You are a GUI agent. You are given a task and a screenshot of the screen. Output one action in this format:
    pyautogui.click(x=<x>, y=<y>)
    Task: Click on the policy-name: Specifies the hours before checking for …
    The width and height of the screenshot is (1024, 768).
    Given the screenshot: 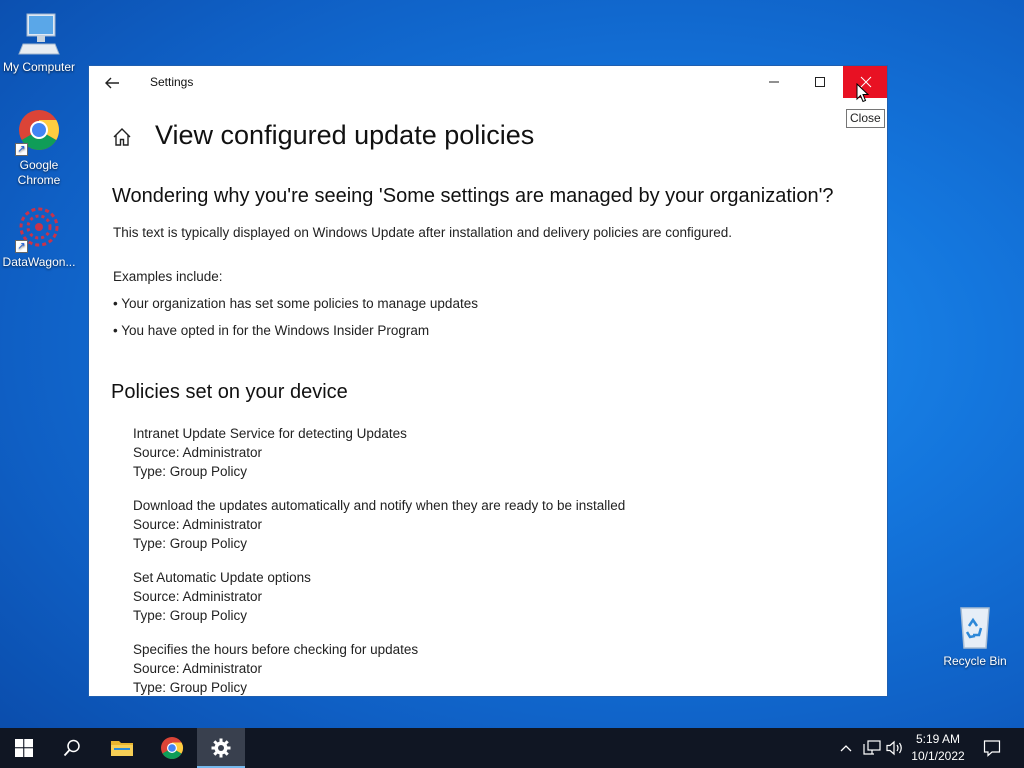 What is the action you would take?
    pyautogui.click(x=276, y=649)
    